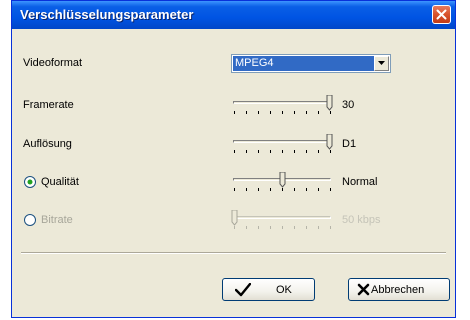  What do you see at coordinates (303, 63) in the screenshot?
I see `video-format-selected-value: MPEG4` at bounding box center [303, 63].